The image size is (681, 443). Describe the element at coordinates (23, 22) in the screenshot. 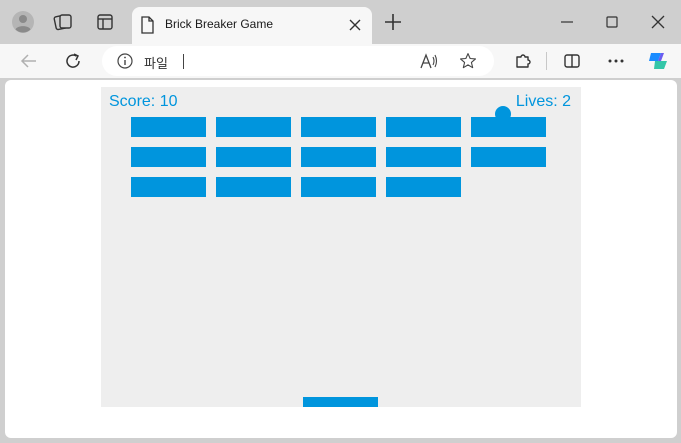

I see `profile-icon` at that location.